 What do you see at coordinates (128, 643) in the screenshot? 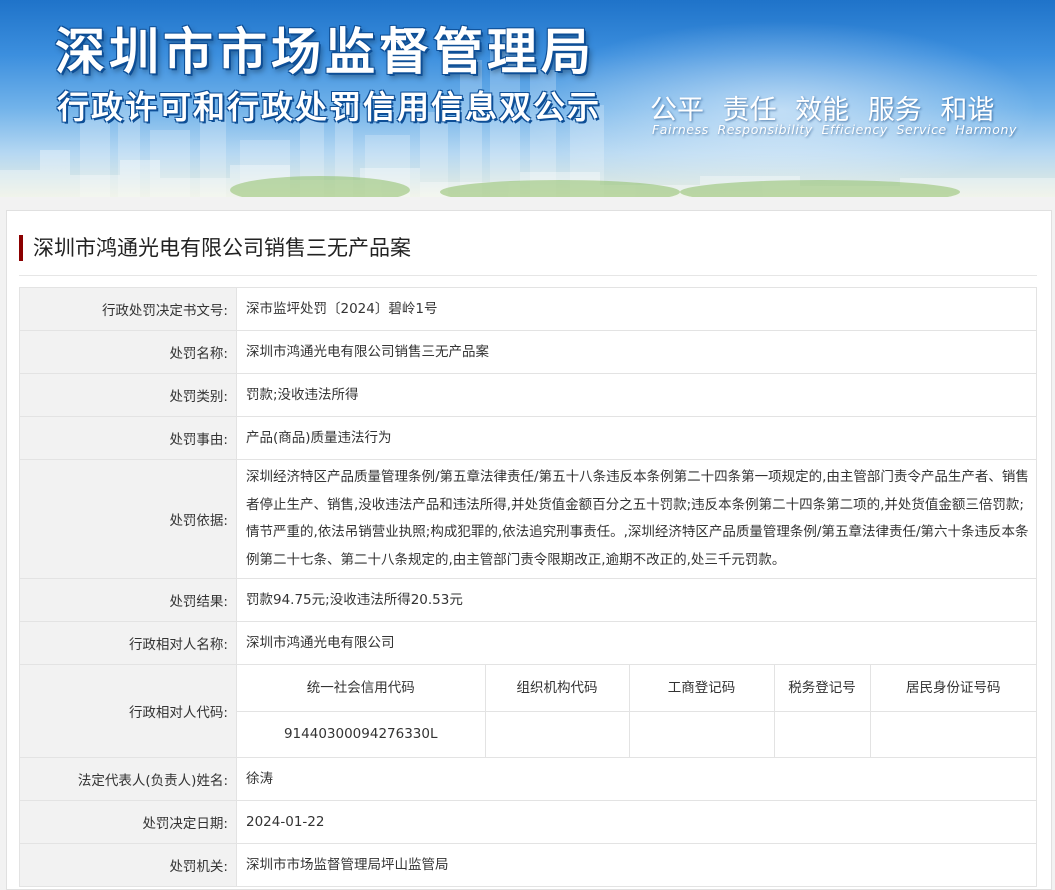
I see `party-name-label: 行政相对人名称:` at bounding box center [128, 643].